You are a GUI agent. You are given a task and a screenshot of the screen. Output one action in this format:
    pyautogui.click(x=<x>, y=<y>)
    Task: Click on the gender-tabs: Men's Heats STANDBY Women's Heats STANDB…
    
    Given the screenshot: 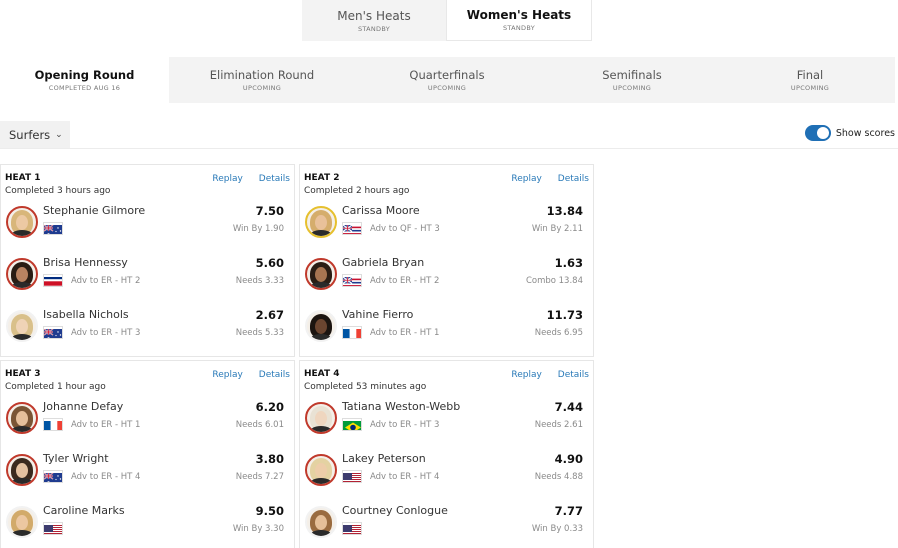 What is the action you would take?
    pyautogui.click(x=447, y=20)
    